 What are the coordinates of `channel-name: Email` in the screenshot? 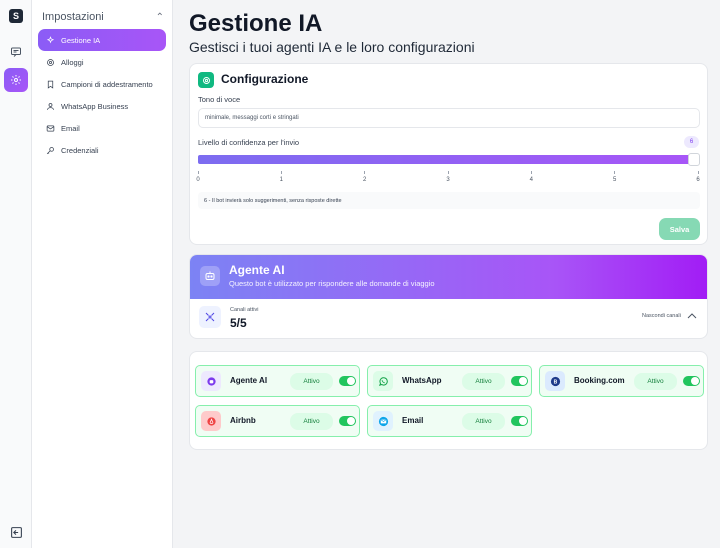 It's located at (413, 420).